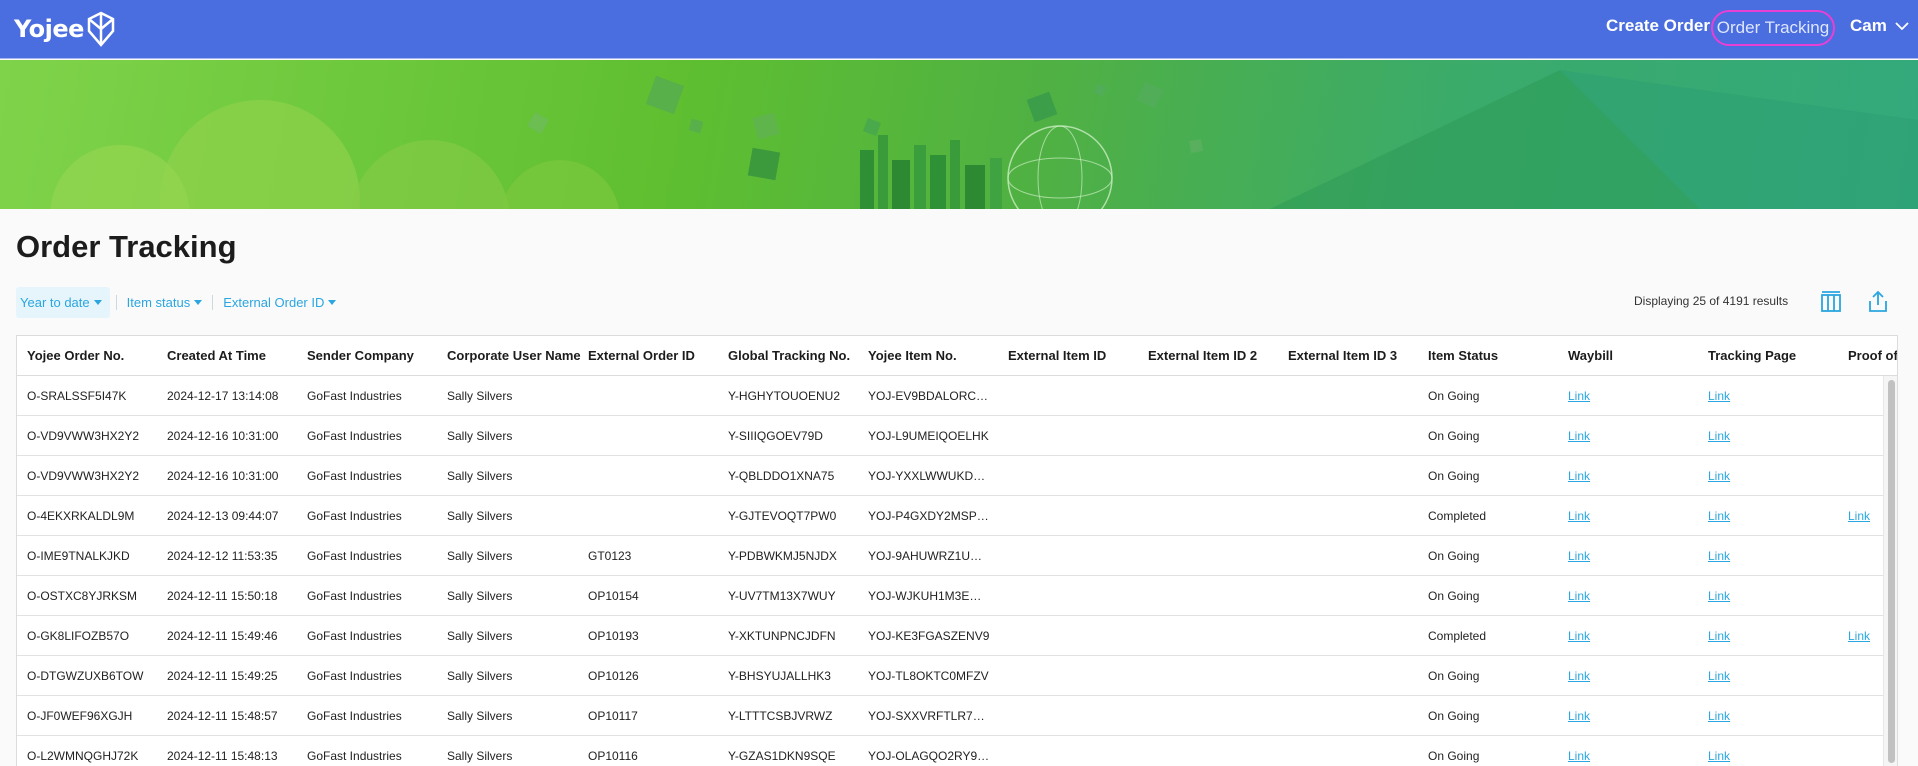 The width and height of the screenshot is (1918, 766). Describe the element at coordinates (373, 356) in the screenshot. I see `column-header: Sender Company` at that location.